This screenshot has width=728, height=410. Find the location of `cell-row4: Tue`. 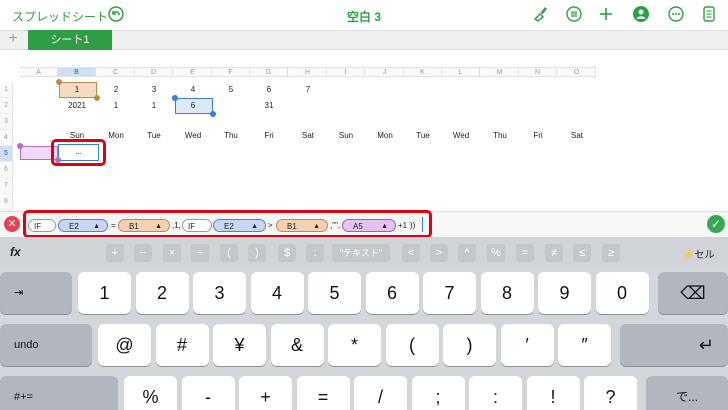

cell-row4: Tue is located at coordinates (154, 136).